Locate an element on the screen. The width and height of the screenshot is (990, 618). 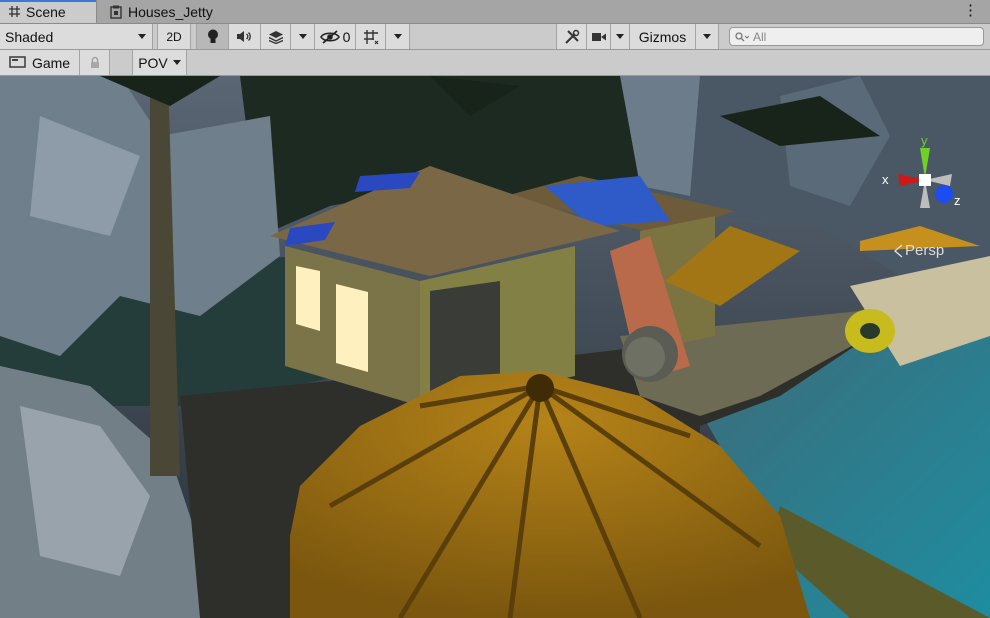
camera-icon is located at coordinates (598, 36).